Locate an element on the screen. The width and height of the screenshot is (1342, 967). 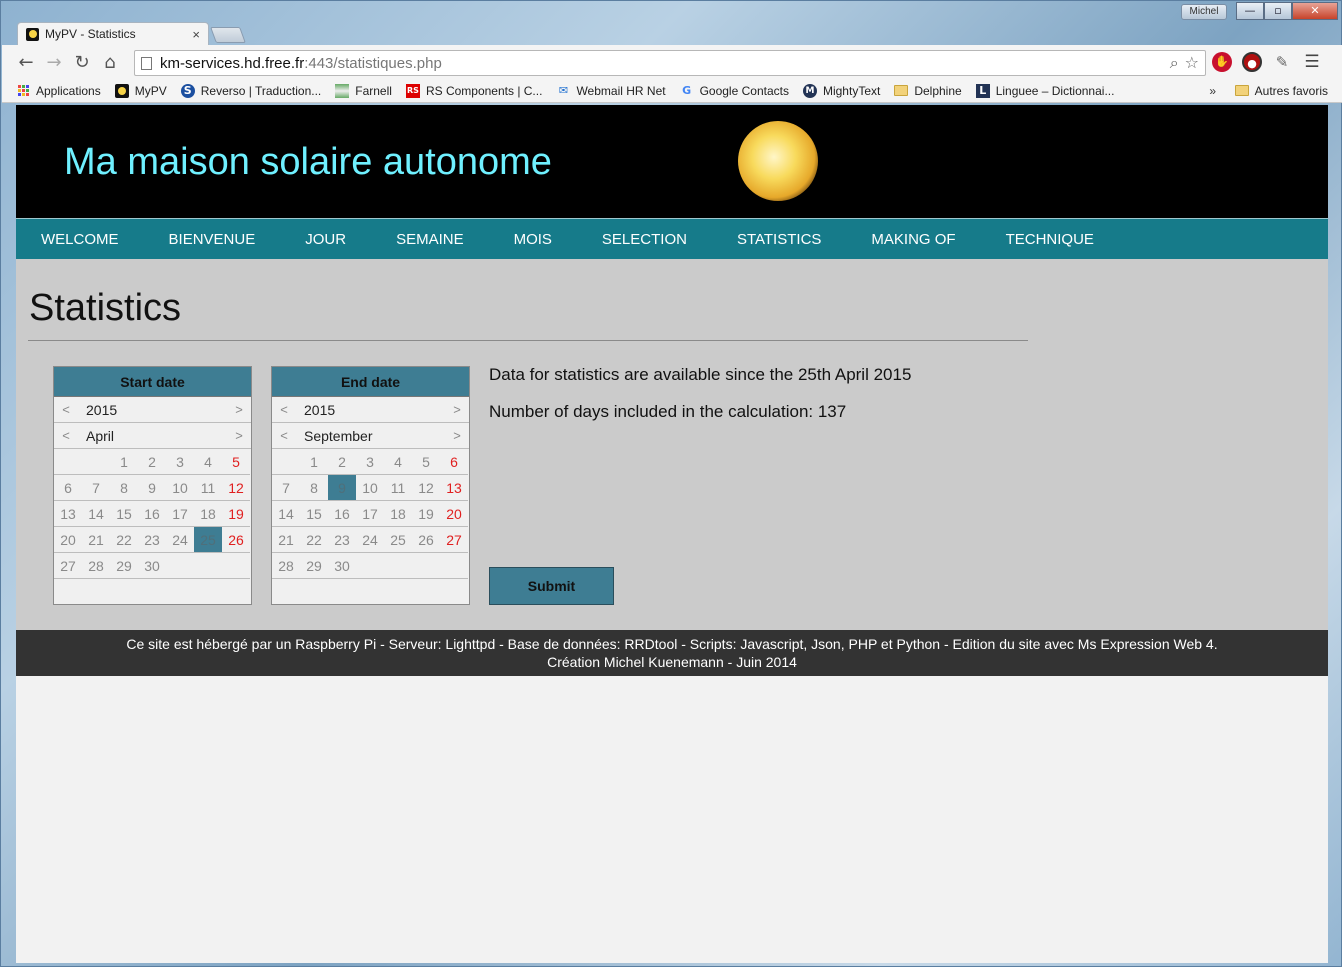
profile-badge: Michel is located at coordinates (1204, 12).